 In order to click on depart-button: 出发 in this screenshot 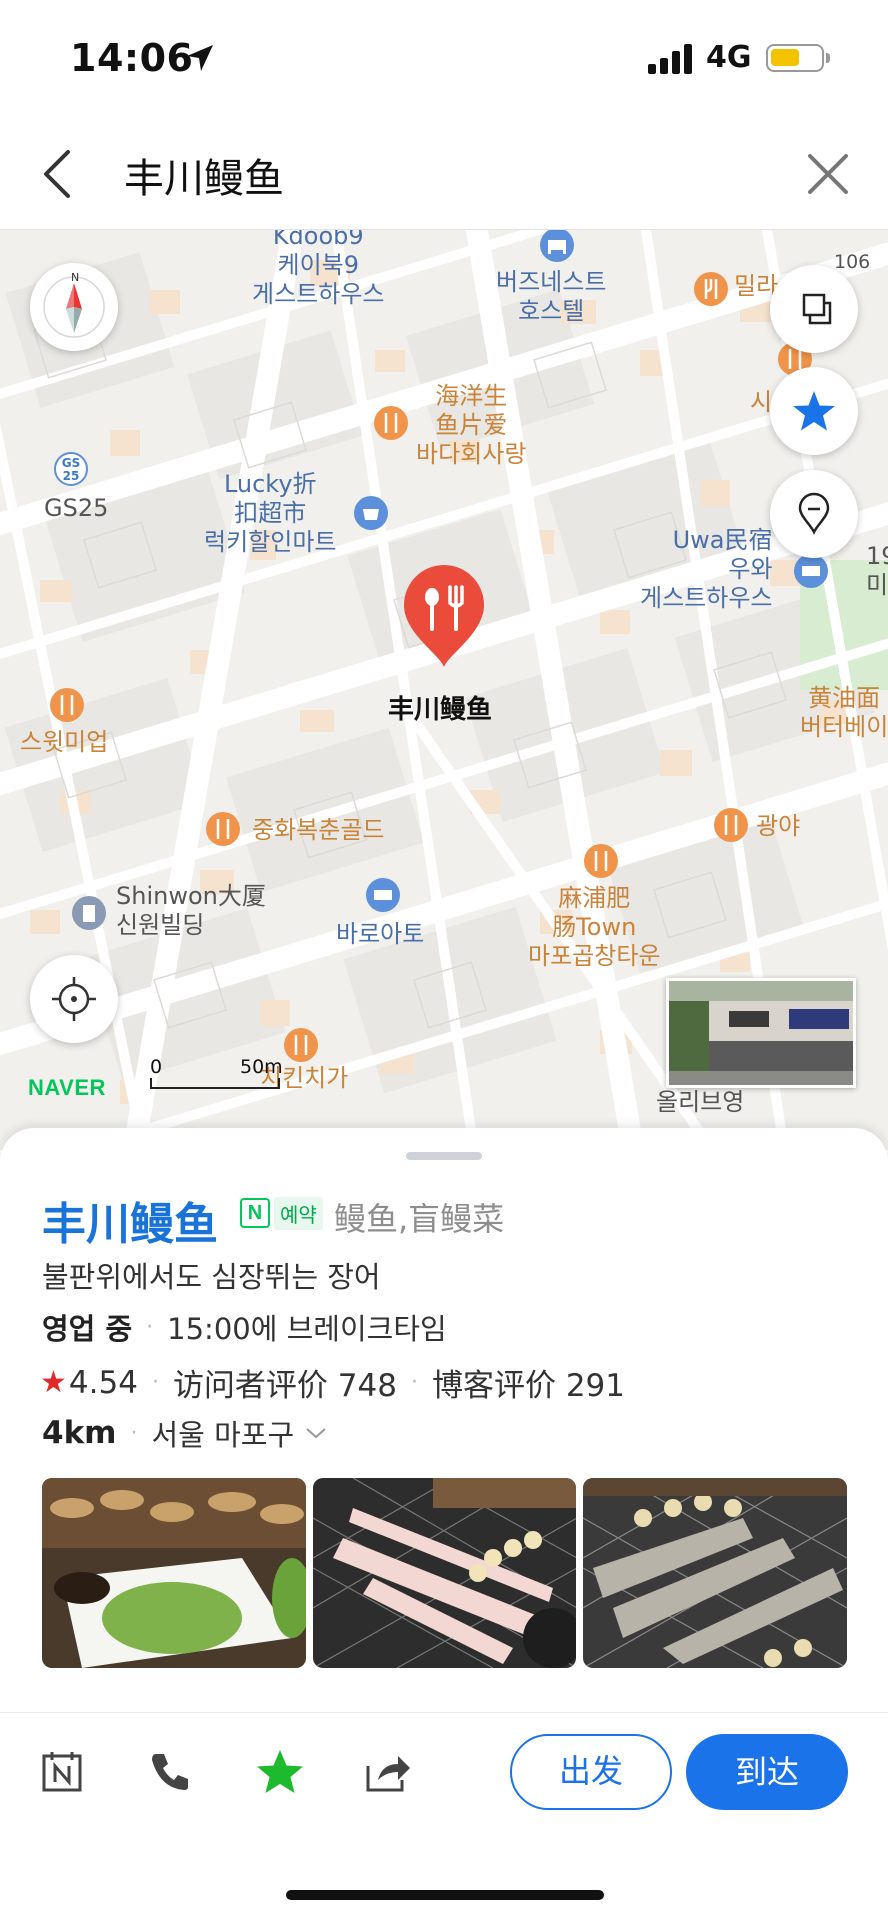, I will do `click(591, 1772)`.